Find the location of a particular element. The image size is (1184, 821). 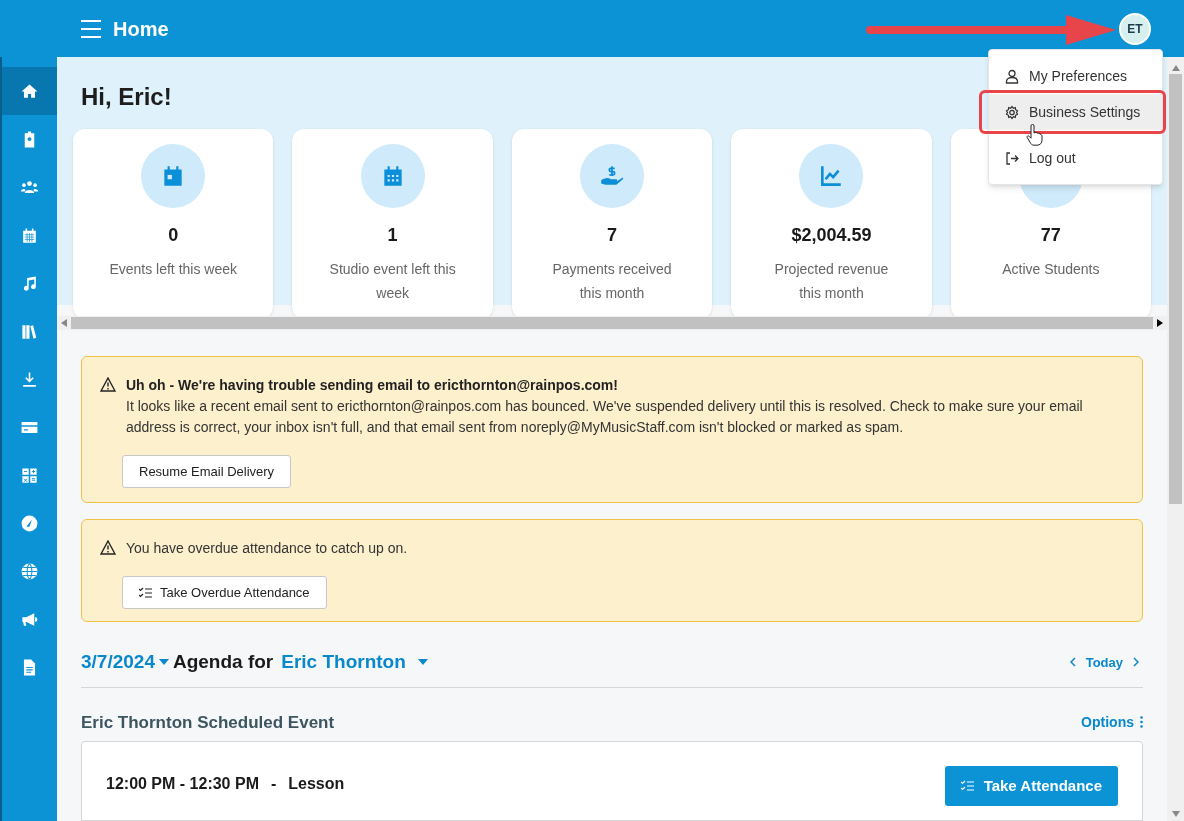

checklist-icon is located at coordinates (967, 786).